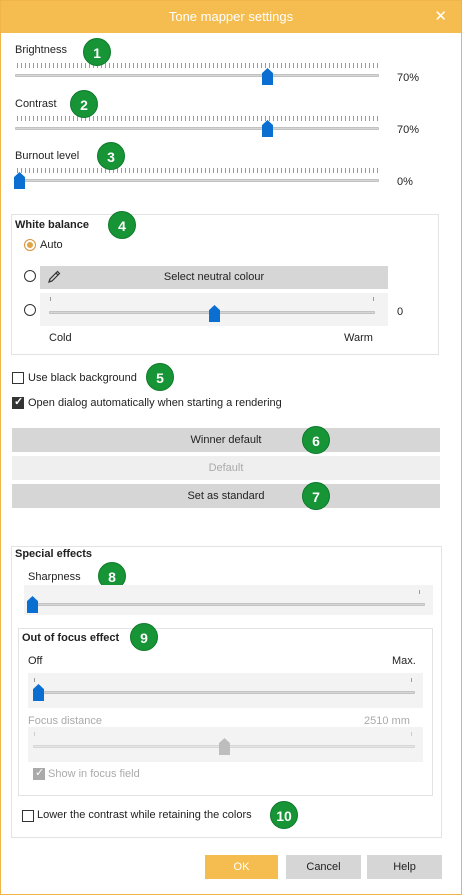 The height and width of the screenshot is (895, 462). What do you see at coordinates (224, 692) in the screenshot?
I see `focus-slider` at bounding box center [224, 692].